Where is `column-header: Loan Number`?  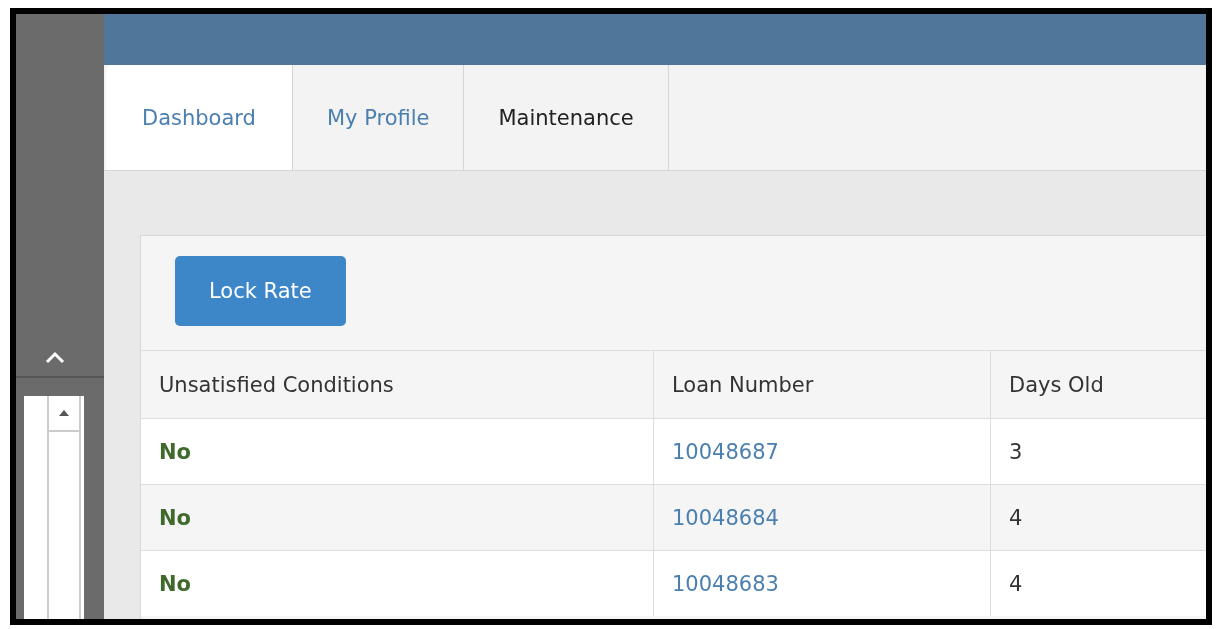
column-header: Loan Number is located at coordinates (822, 384).